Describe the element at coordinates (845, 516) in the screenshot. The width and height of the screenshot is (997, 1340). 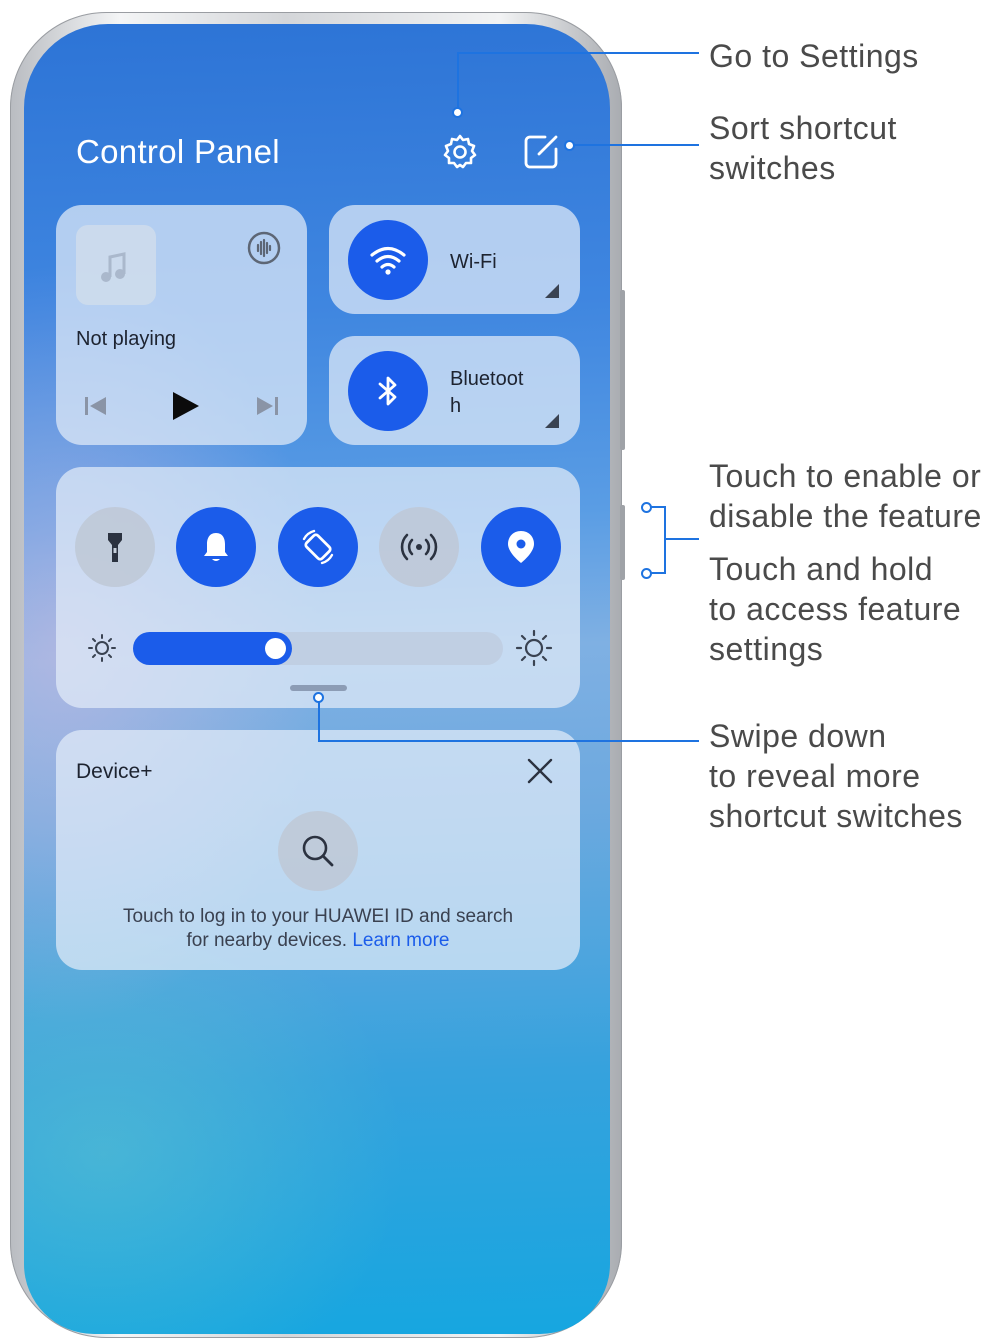
I see `callout-enable-line2: disable the feature` at that location.